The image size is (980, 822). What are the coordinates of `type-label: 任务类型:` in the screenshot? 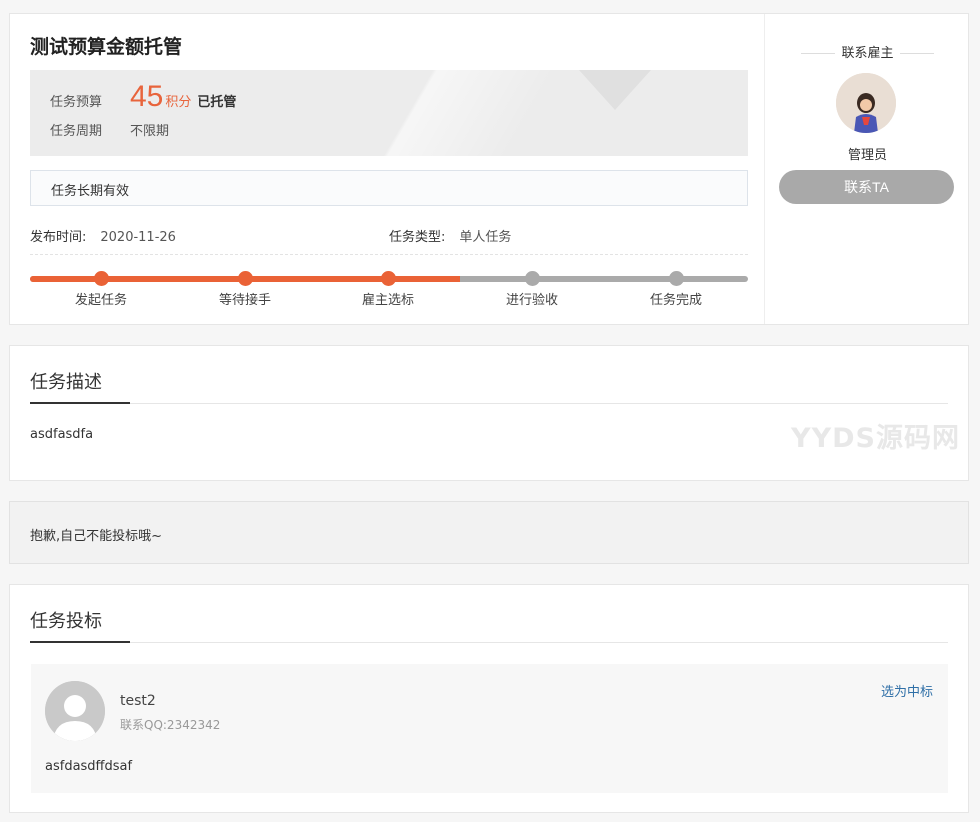 It's located at (417, 237).